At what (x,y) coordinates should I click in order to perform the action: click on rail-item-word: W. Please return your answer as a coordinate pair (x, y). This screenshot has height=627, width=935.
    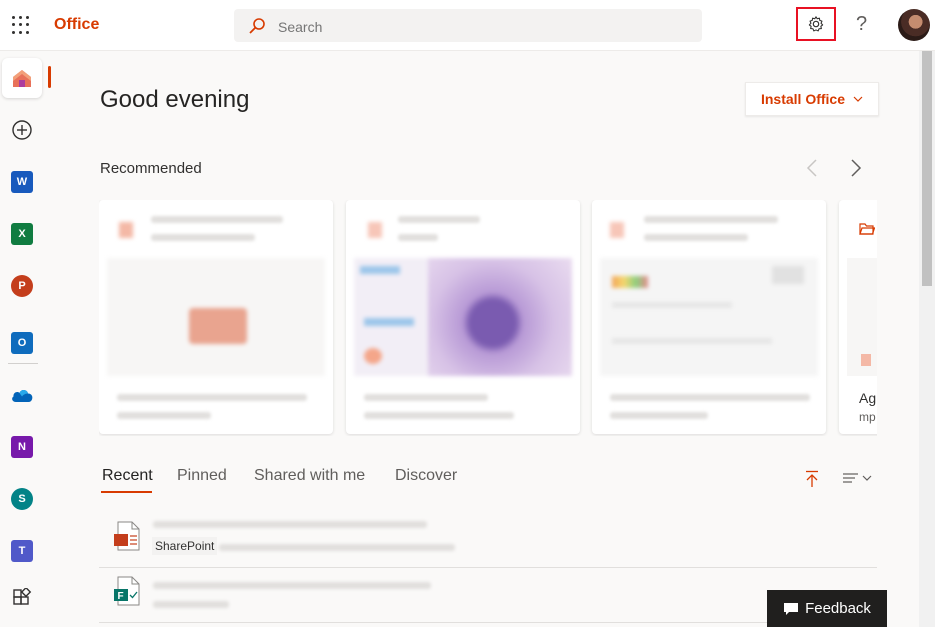
    Looking at the image, I should click on (22, 182).